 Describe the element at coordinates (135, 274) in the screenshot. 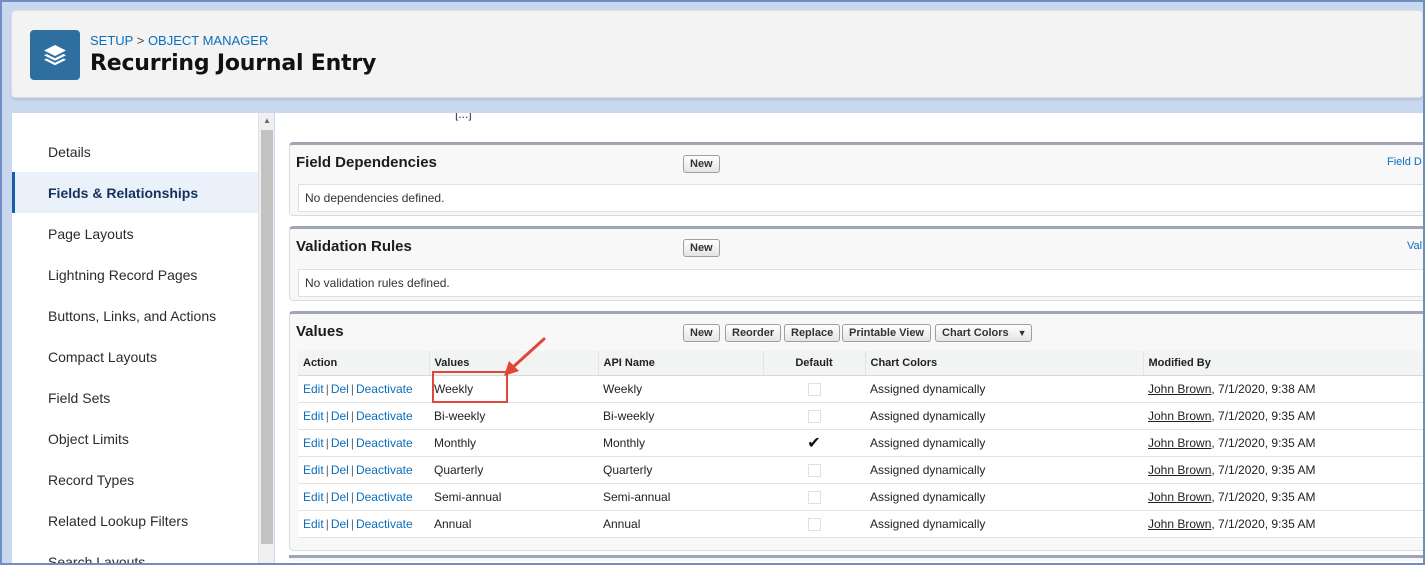

I see `sidebar-item: Lightning Record Pages` at that location.